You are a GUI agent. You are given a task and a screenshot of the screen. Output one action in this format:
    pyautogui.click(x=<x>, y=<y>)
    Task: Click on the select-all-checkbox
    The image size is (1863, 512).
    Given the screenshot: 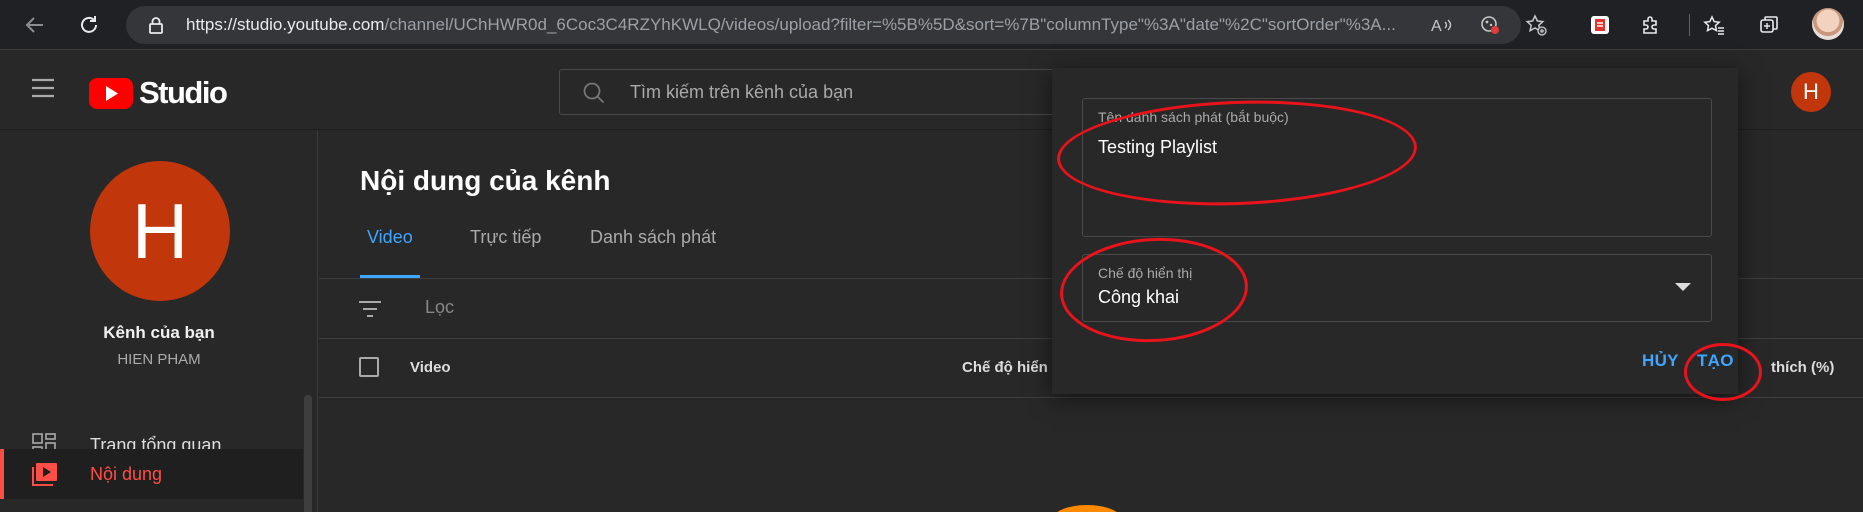 What is the action you would take?
    pyautogui.click(x=369, y=367)
    